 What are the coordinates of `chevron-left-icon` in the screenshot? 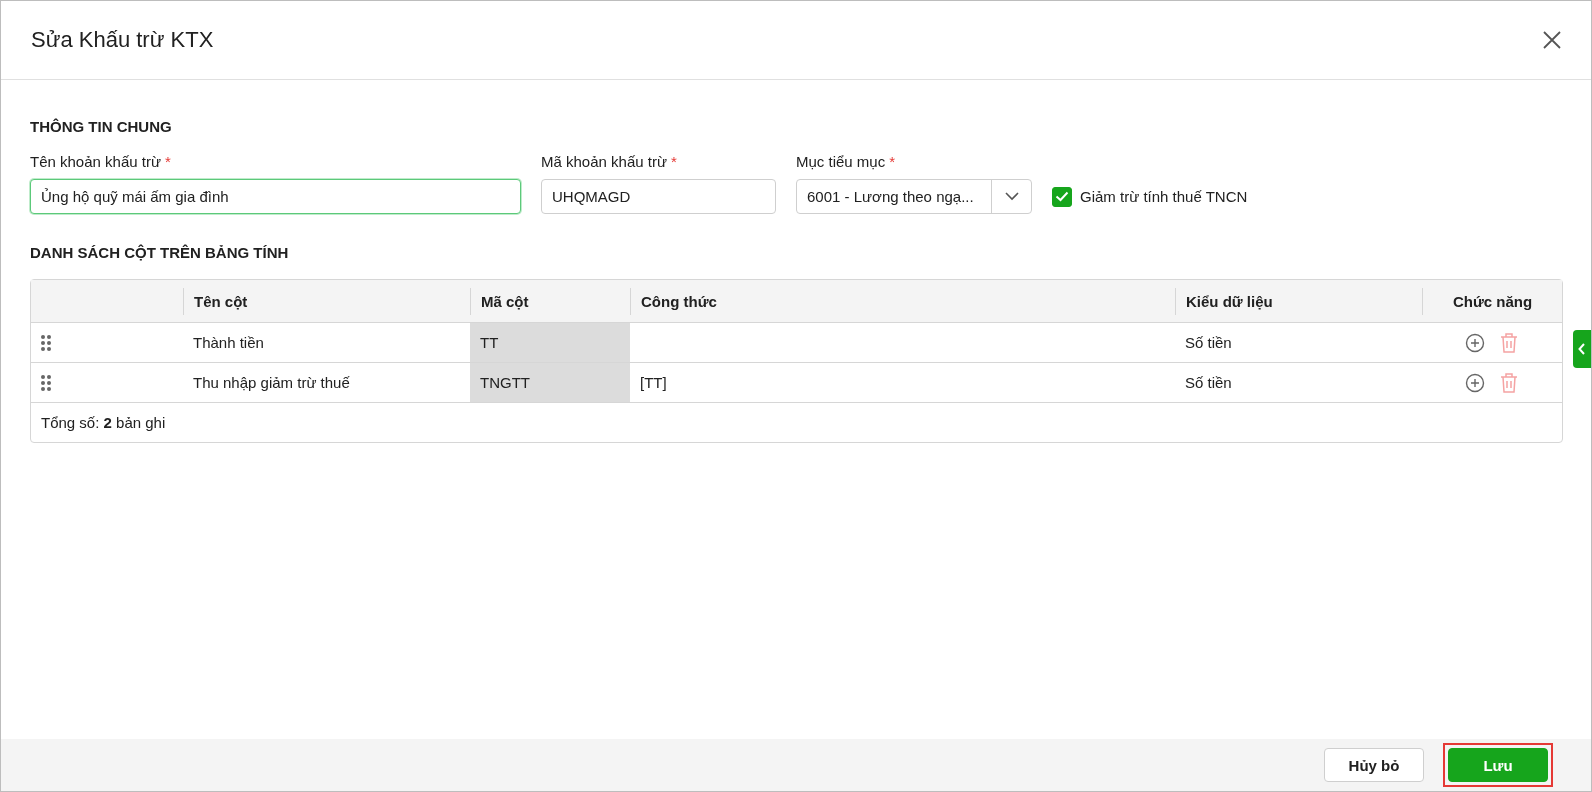 It's located at (1582, 349).